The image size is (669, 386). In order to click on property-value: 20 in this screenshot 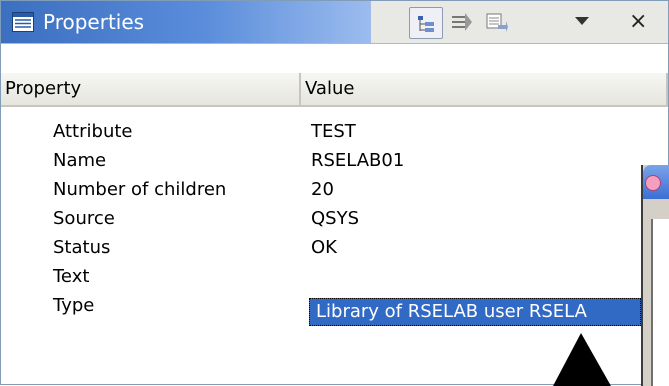, I will do `click(322, 189)`.